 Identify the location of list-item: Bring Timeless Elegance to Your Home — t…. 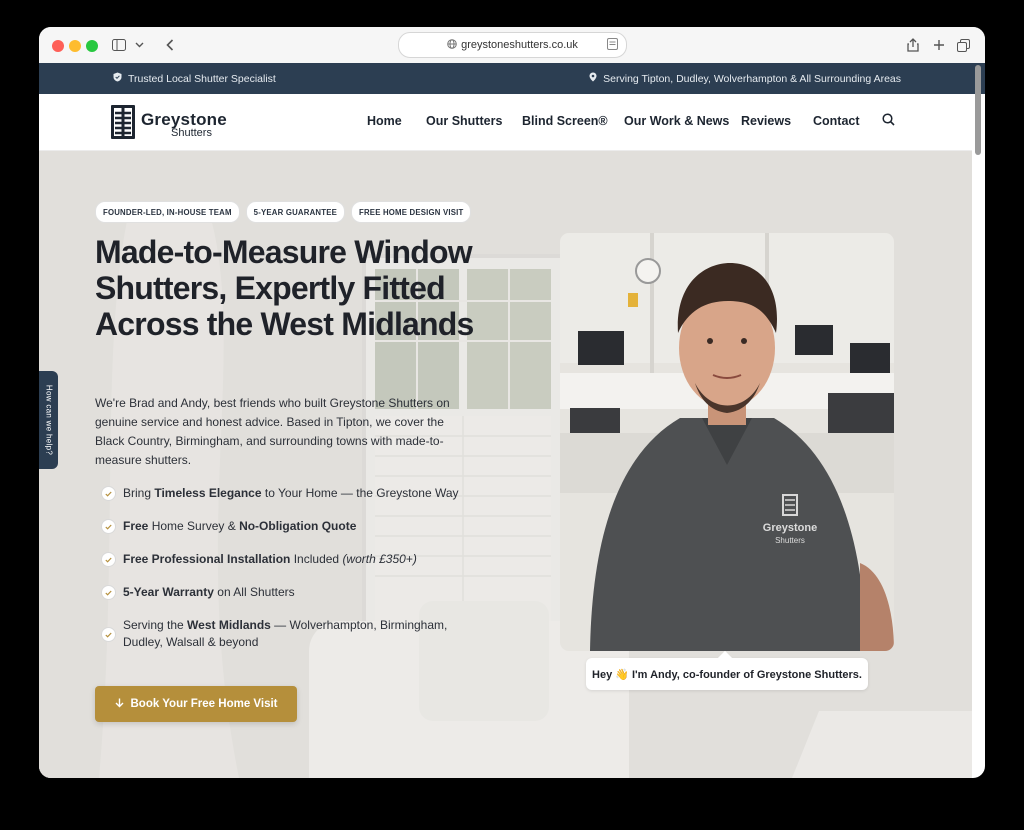
(280, 493).